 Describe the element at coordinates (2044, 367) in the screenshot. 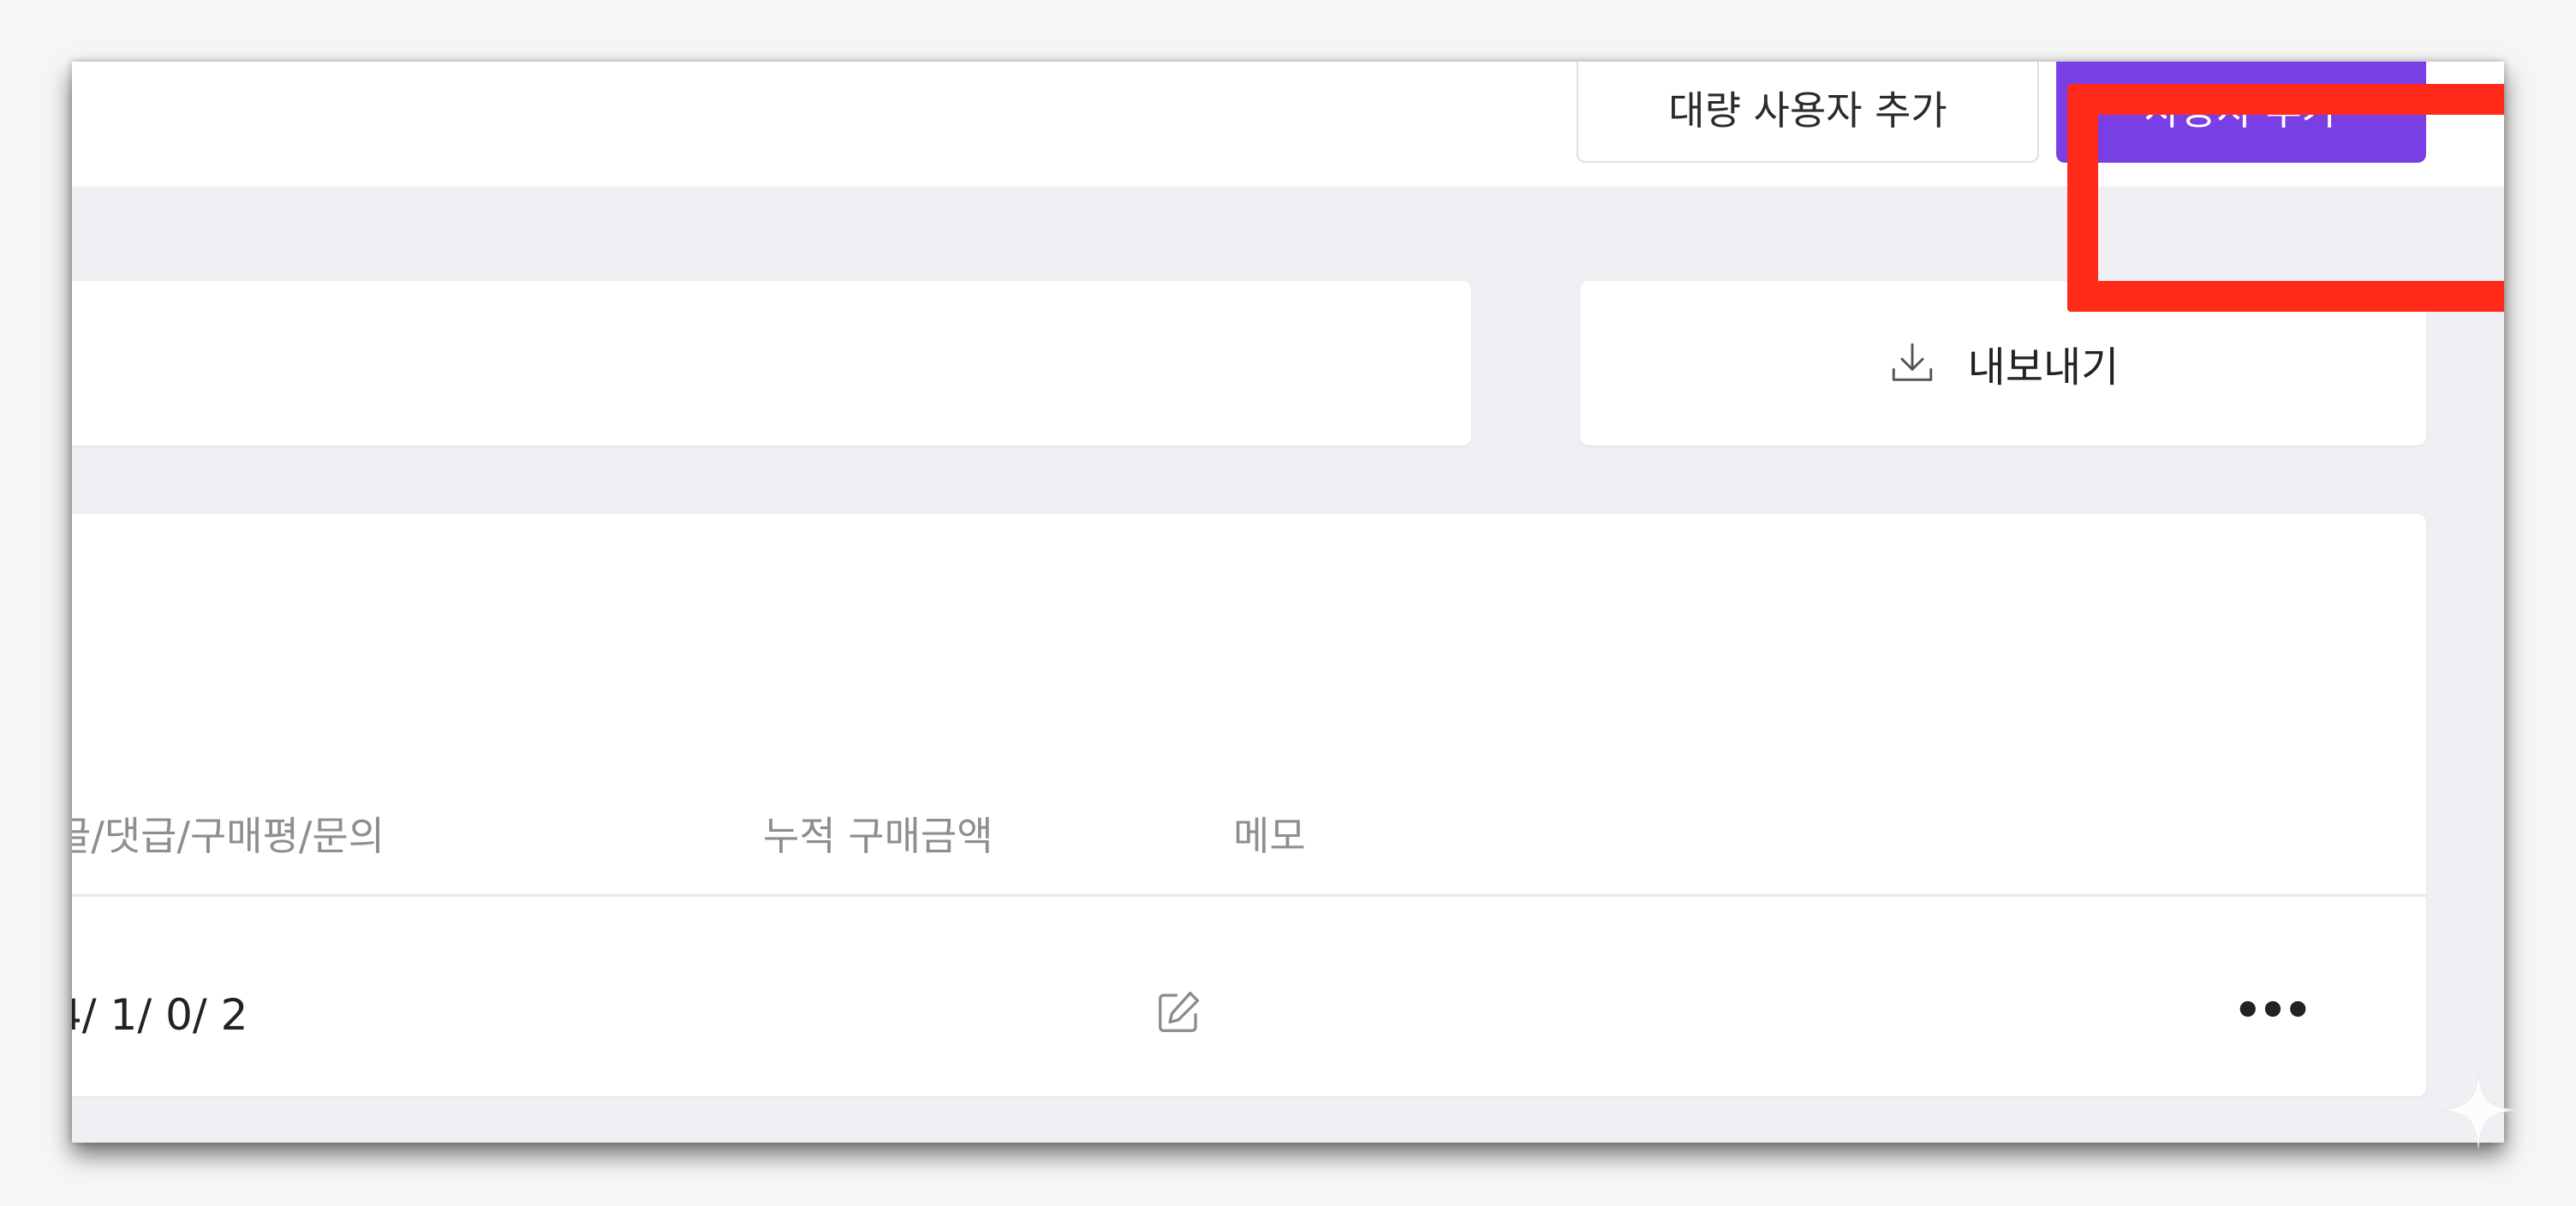

I see `export-label: 내보내기` at that location.